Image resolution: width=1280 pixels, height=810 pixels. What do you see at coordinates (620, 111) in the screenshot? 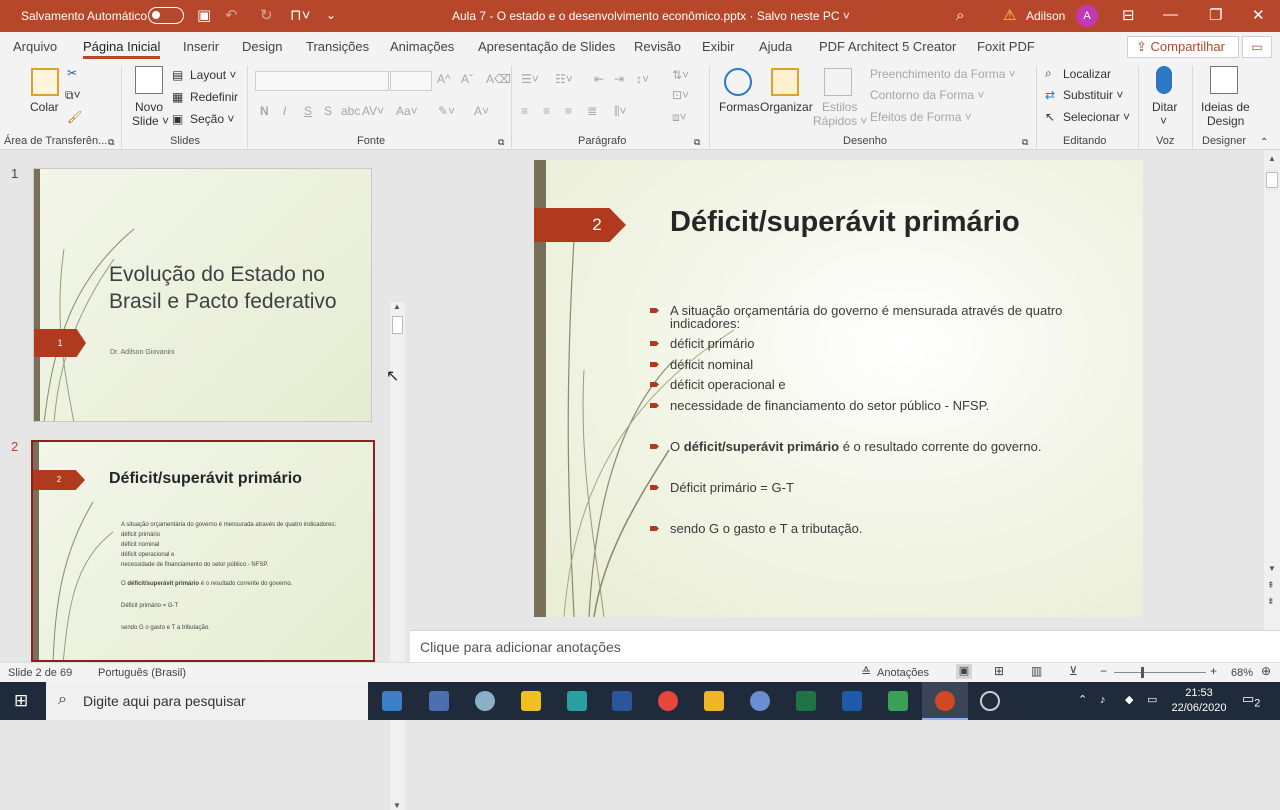
I see `columns-icon: ⫼˅` at bounding box center [620, 111].